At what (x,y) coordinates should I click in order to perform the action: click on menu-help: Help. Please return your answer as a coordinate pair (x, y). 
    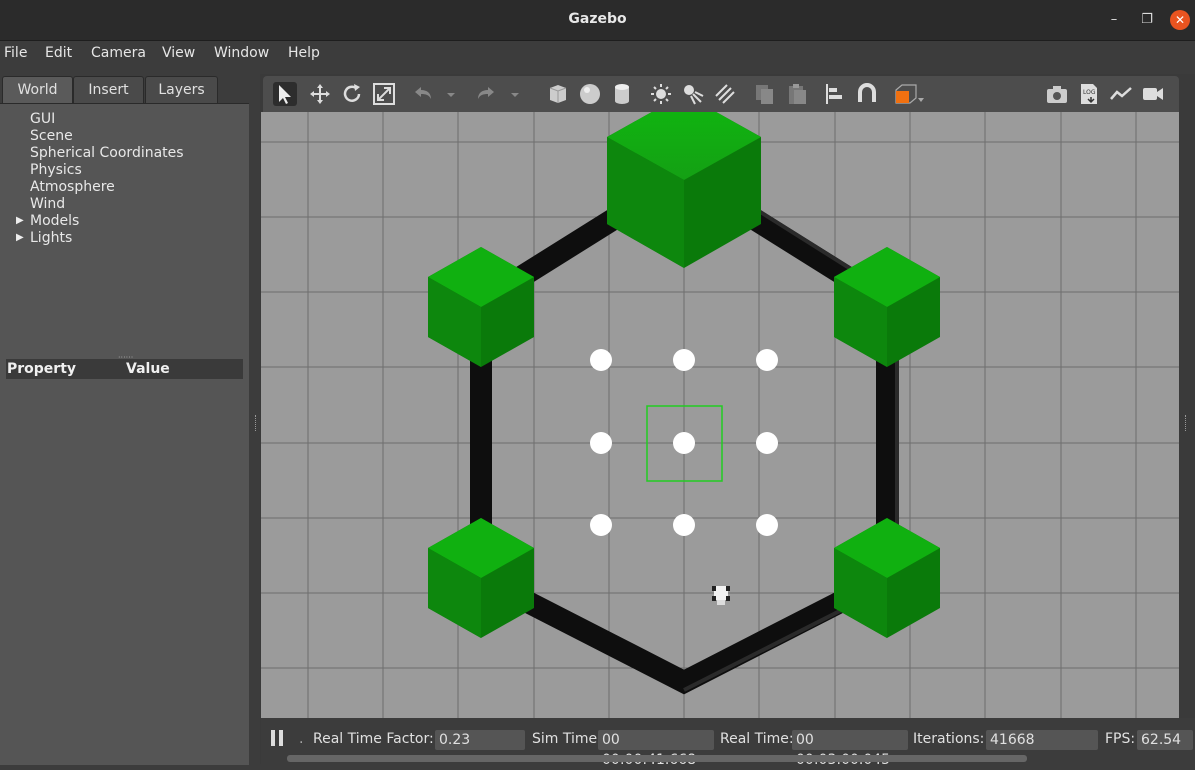
    Looking at the image, I should click on (304, 53).